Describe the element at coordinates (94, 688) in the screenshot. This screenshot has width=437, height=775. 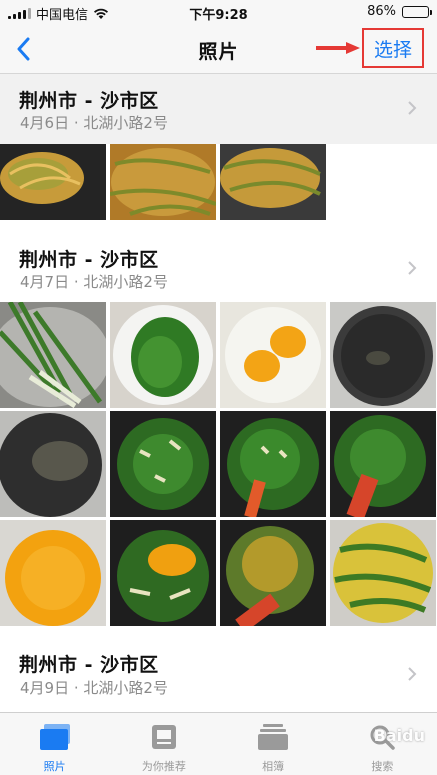
I see `section-subtitle: 4月9日 · 北湖小路2号` at that location.